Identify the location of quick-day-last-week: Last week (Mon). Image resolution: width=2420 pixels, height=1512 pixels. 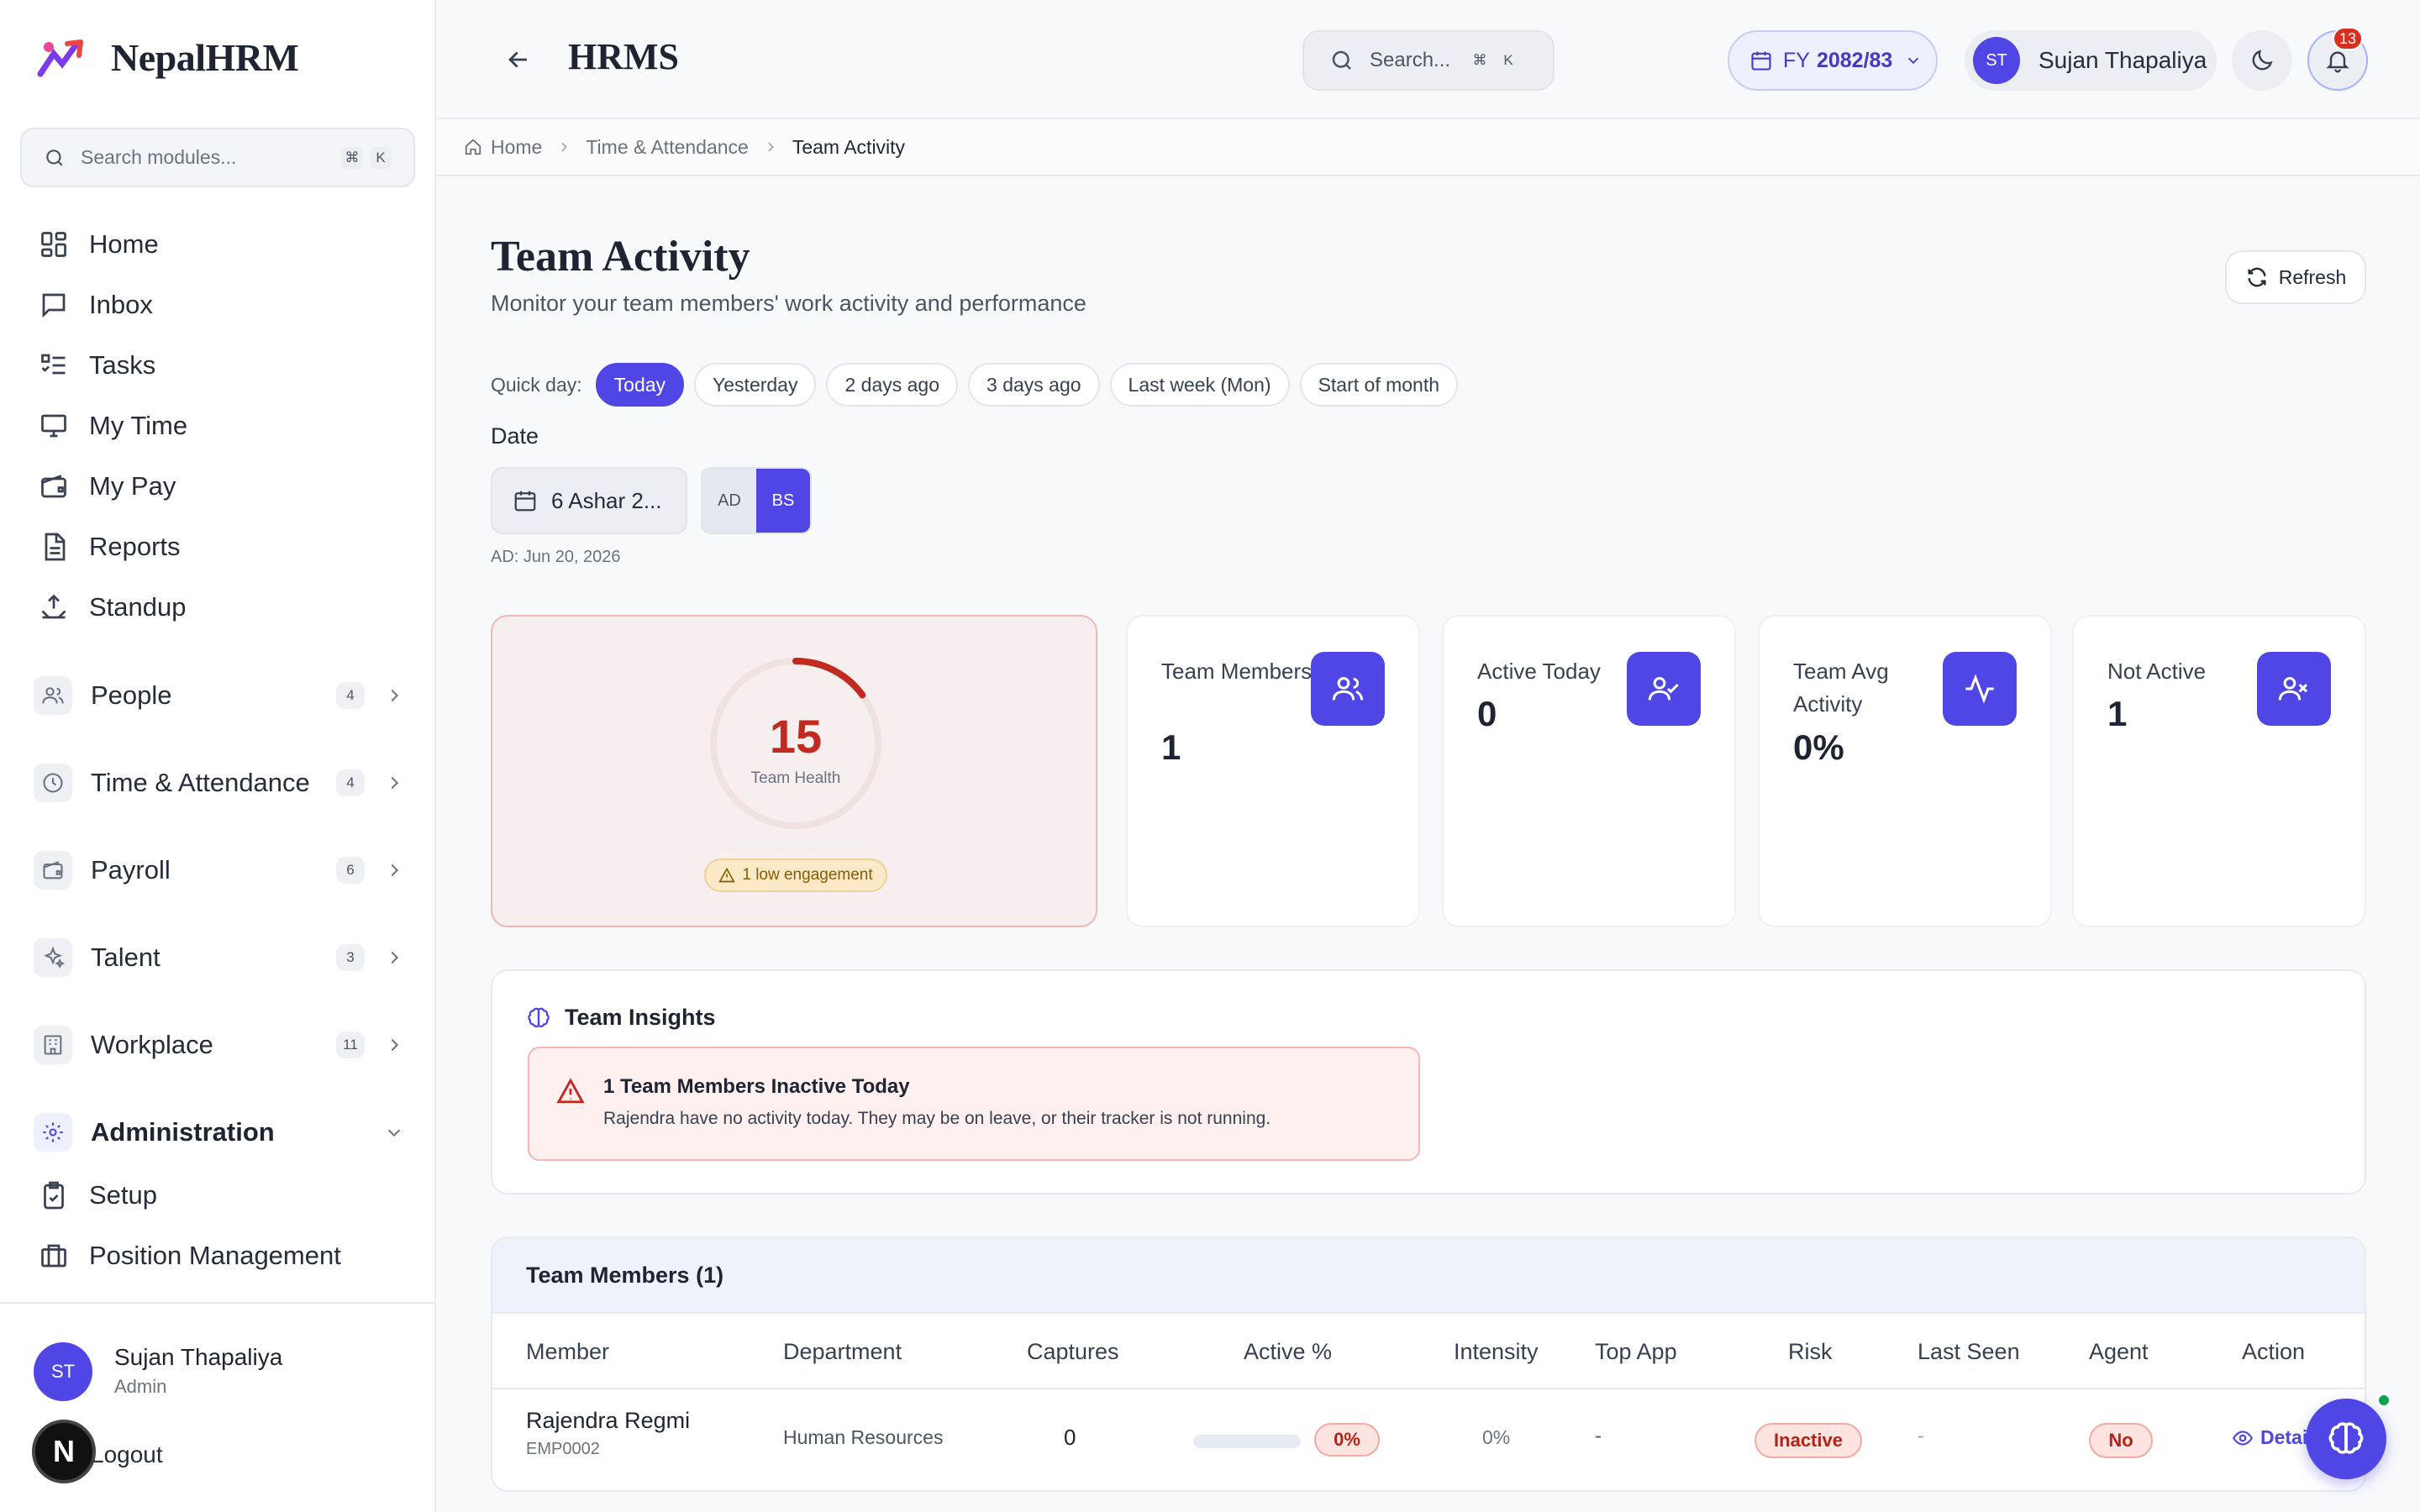
(1199, 385).